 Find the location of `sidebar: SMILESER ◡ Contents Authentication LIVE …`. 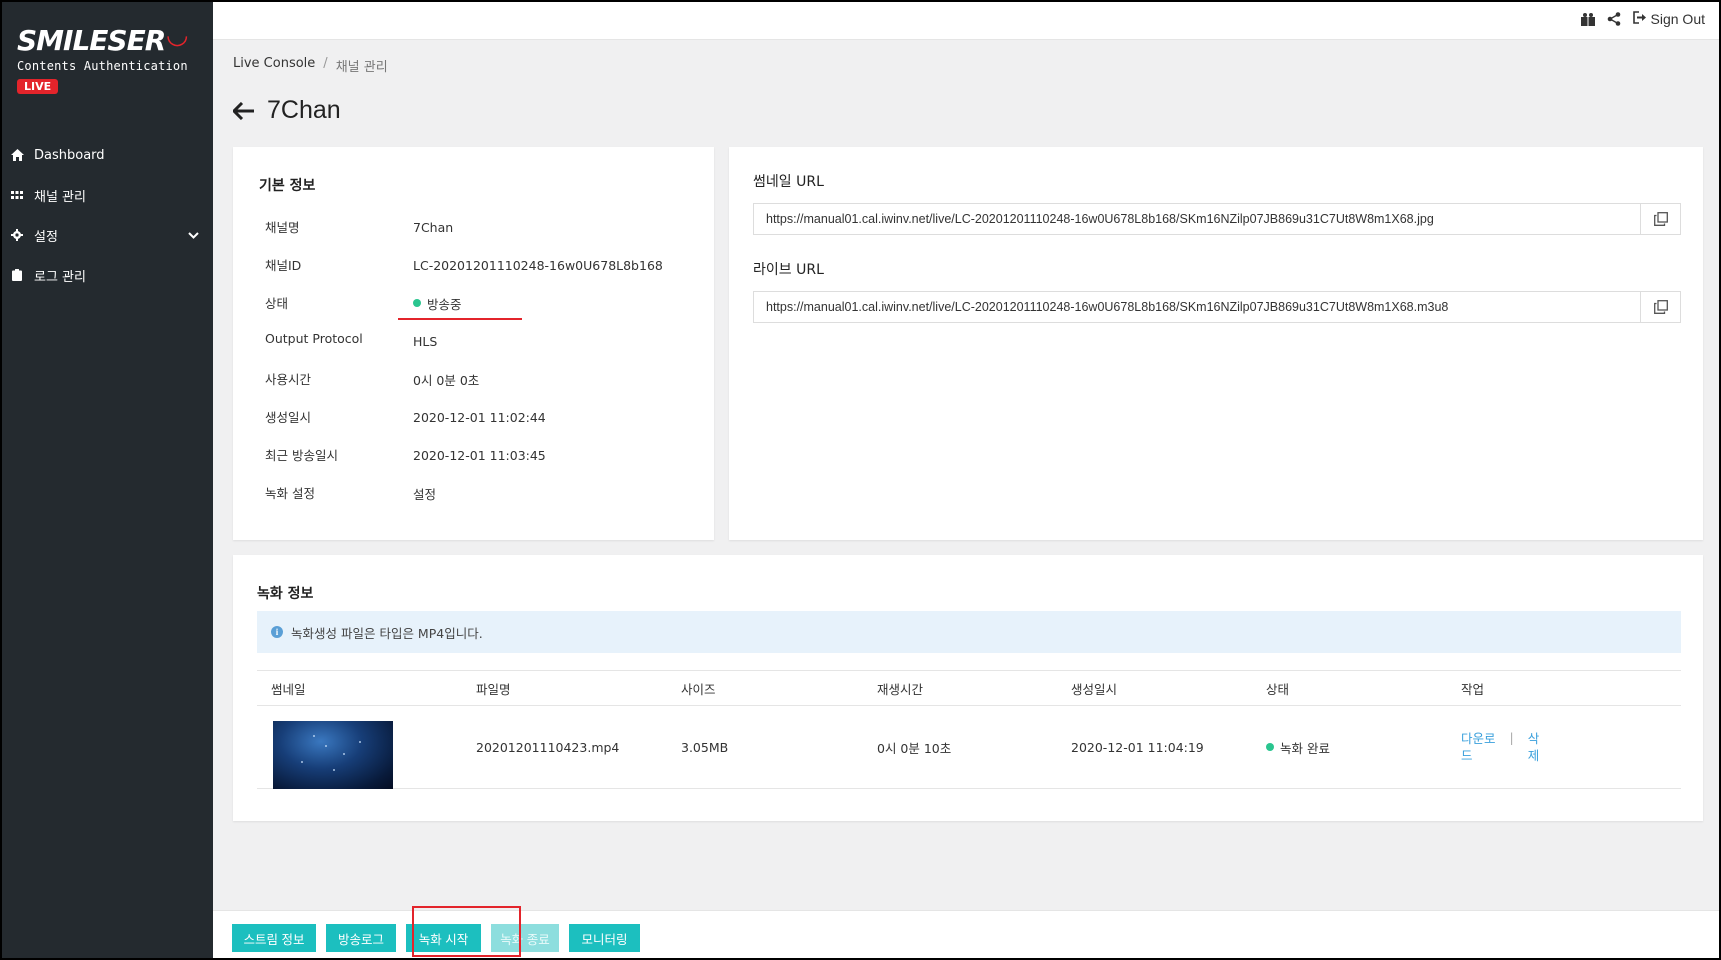

sidebar: SMILESER ◡ Contents Authentication LIVE … is located at coordinates (107, 480).